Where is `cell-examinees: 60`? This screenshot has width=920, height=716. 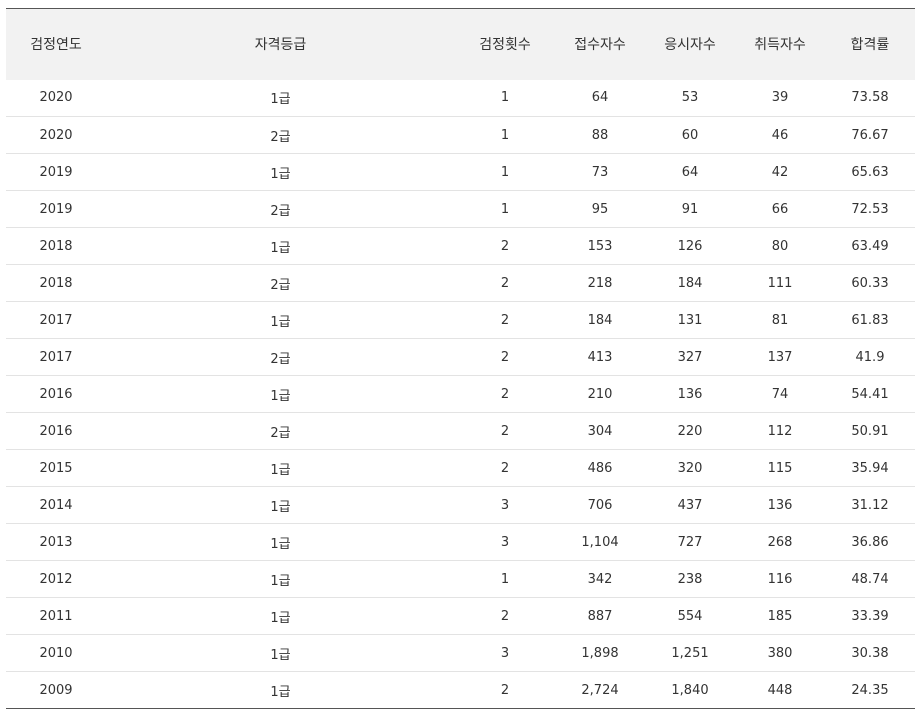 cell-examinees: 60 is located at coordinates (690, 135).